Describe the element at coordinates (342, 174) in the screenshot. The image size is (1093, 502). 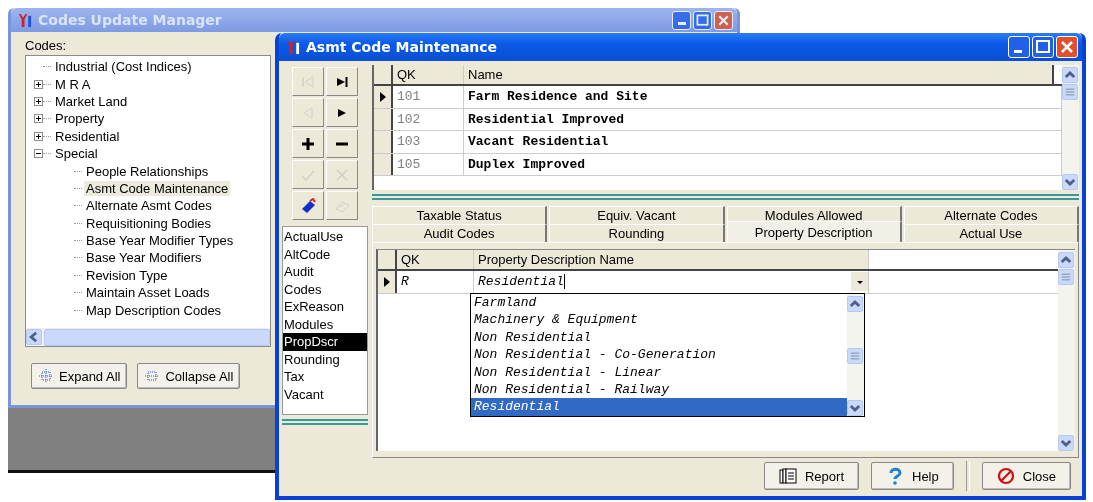
I see `cancel-icon` at that location.